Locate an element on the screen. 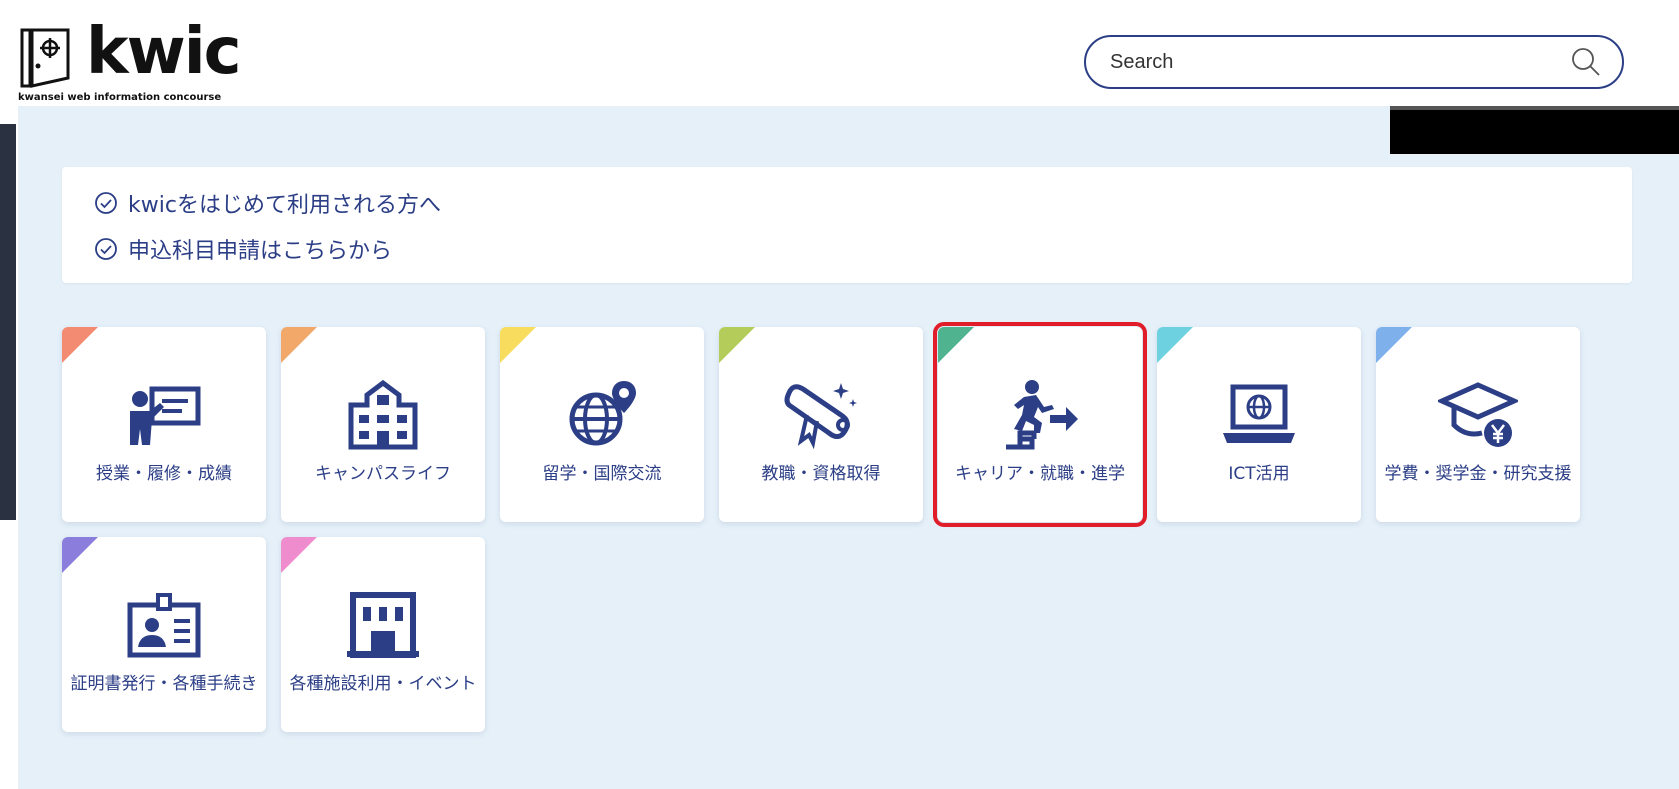 The width and height of the screenshot is (1679, 789). search-box is located at coordinates (1354, 62).